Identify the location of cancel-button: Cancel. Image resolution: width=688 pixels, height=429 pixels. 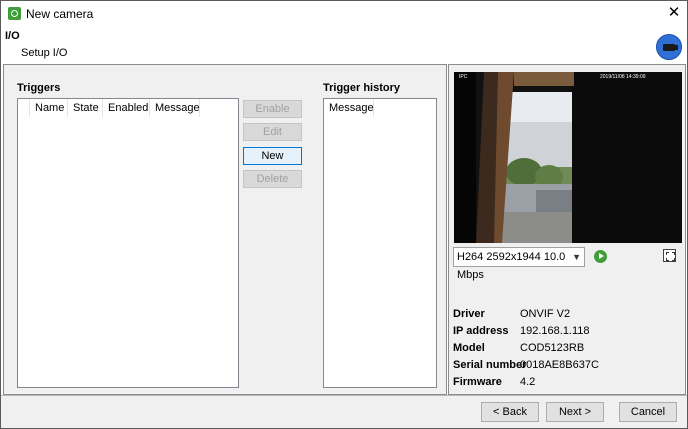
(648, 412).